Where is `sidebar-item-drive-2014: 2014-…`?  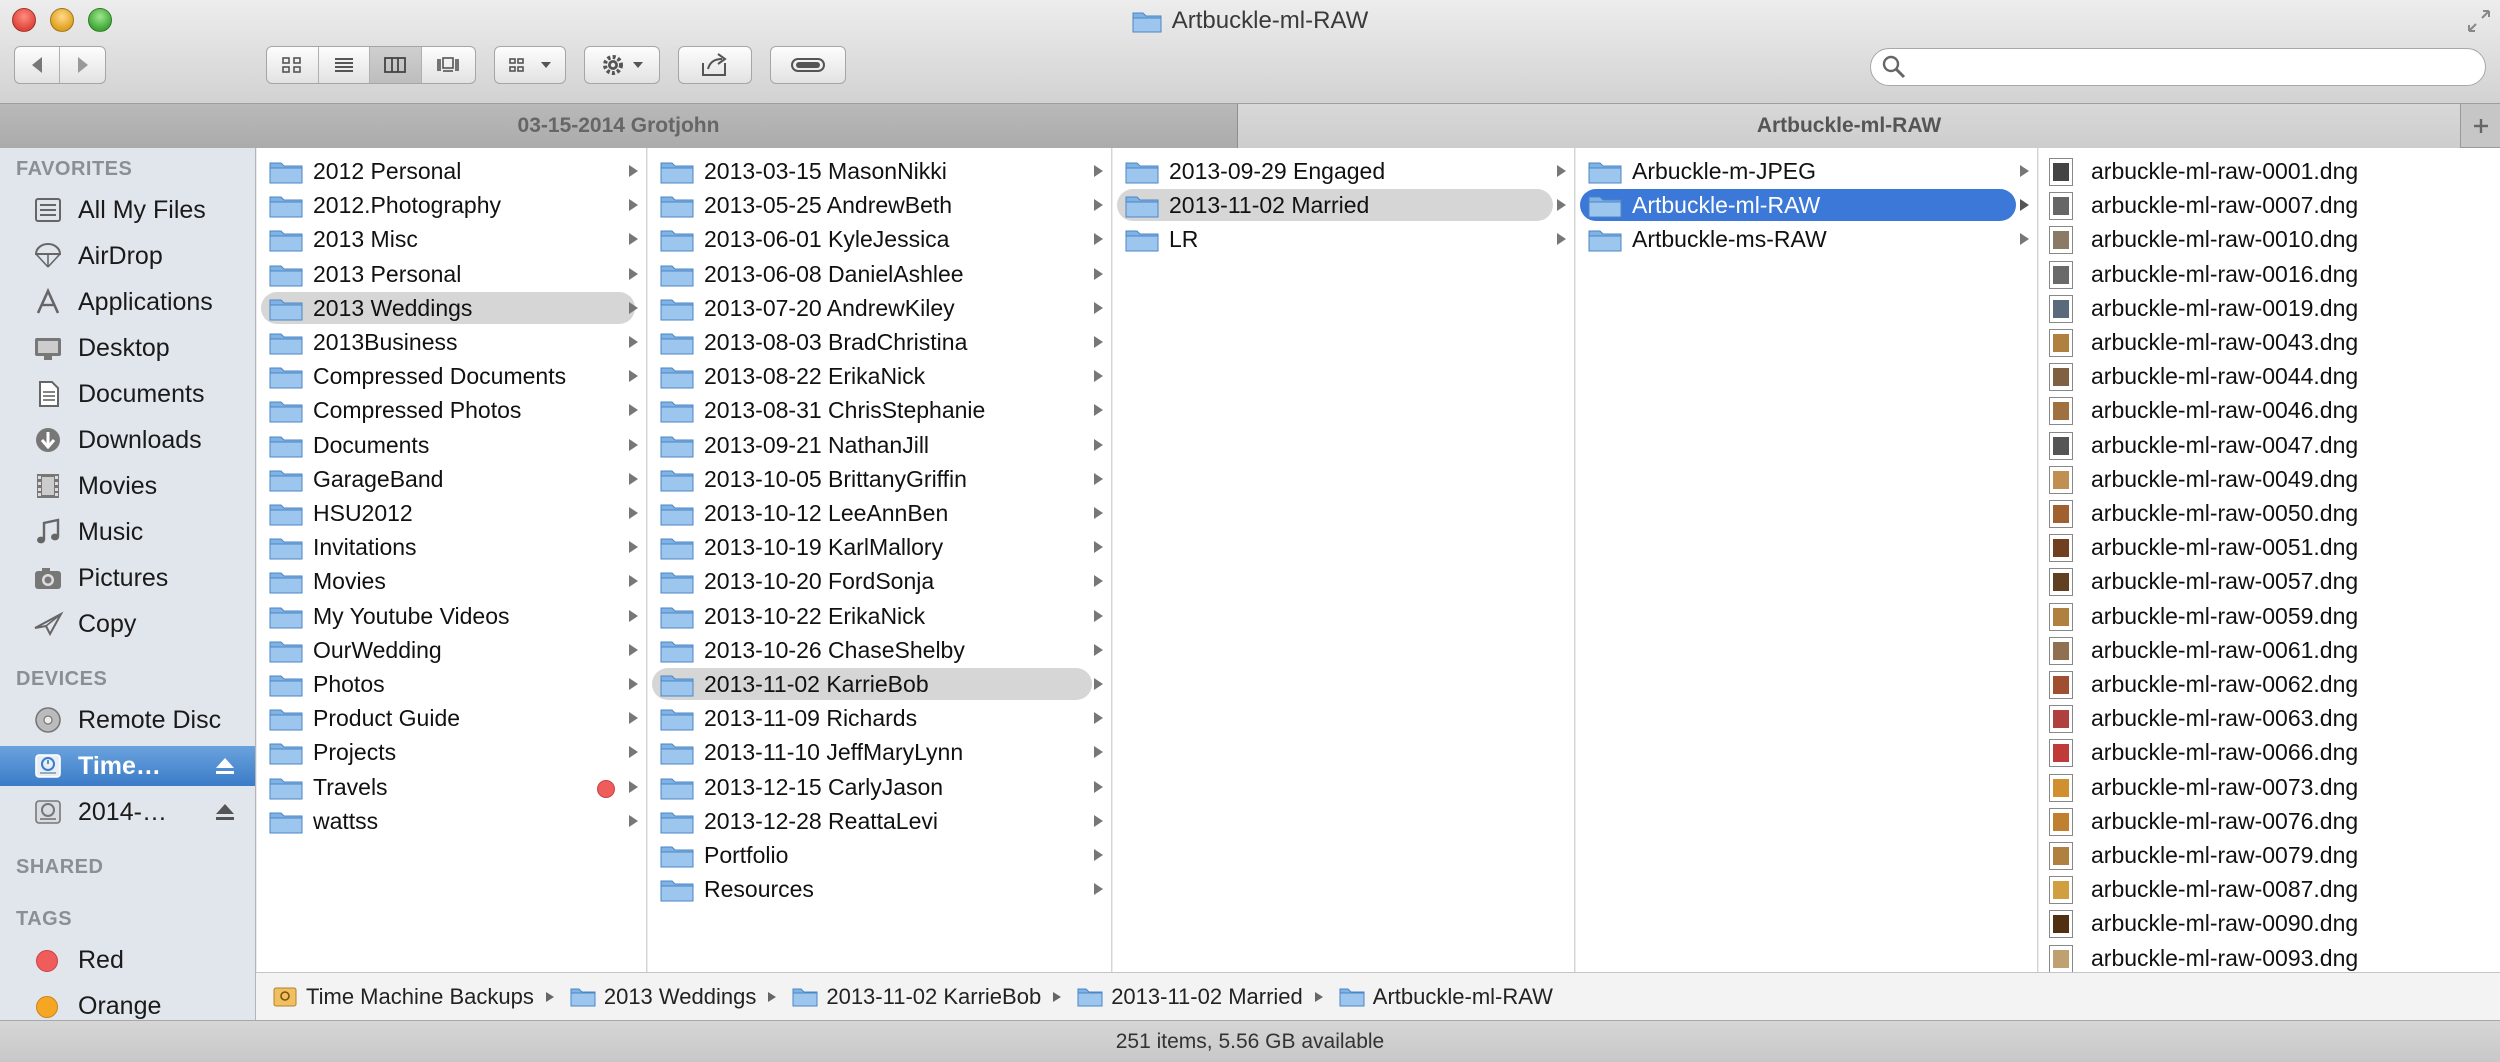
sidebar-item-drive-2014: 2014-… is located at coordinates (127, 812).